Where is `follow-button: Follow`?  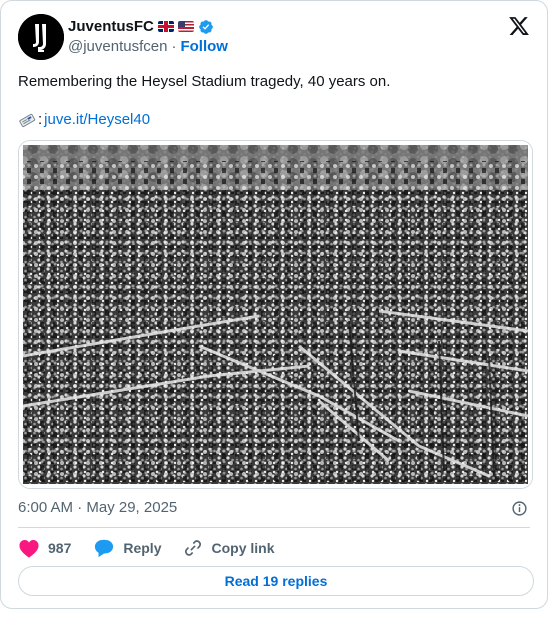
follow-button: Follow is located at coordinates (204, 46).